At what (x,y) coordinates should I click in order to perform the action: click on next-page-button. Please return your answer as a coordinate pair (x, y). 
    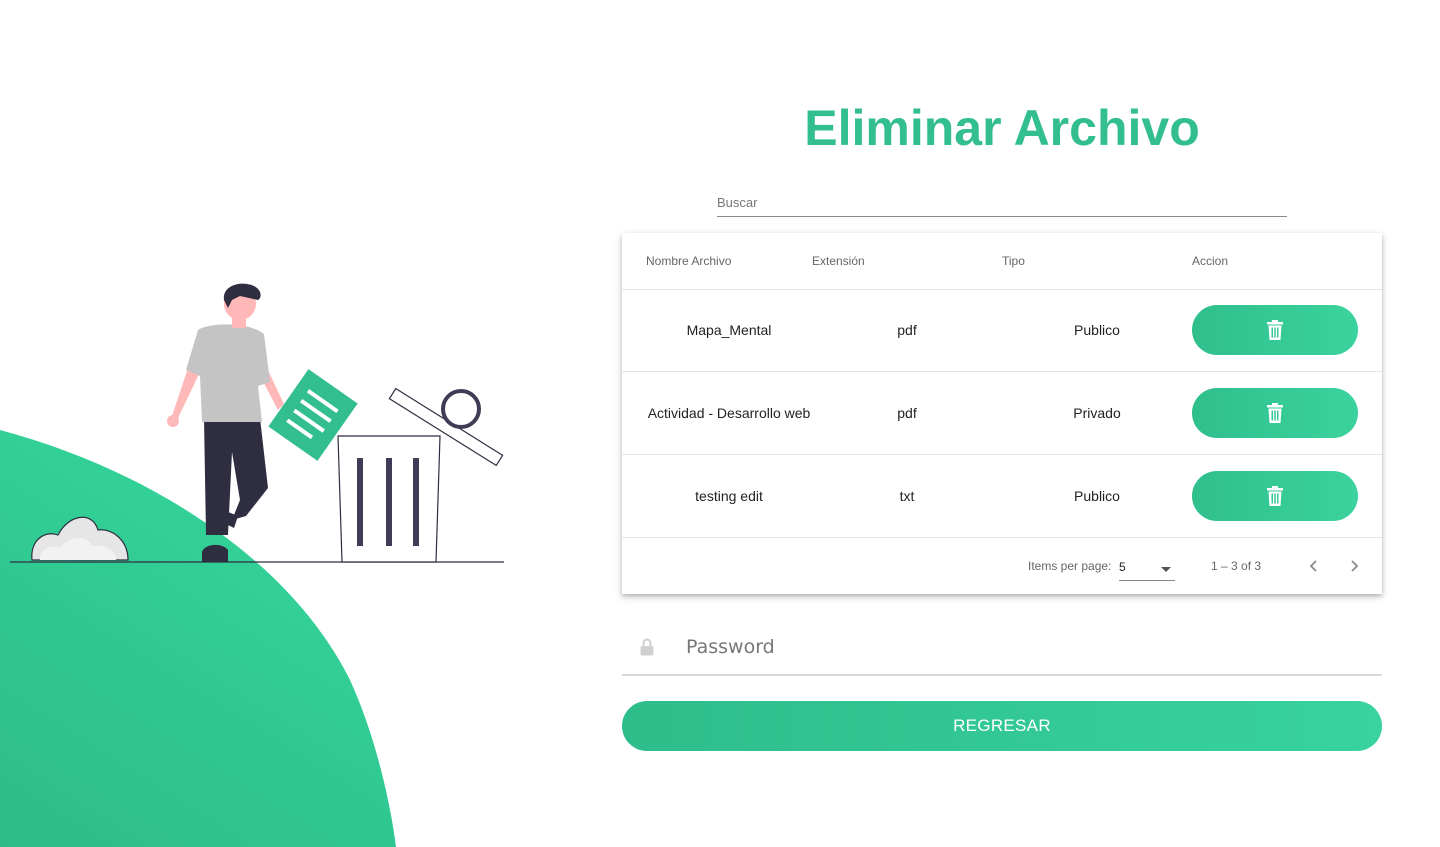
    Looking at the image, I should click on (1354, 566).